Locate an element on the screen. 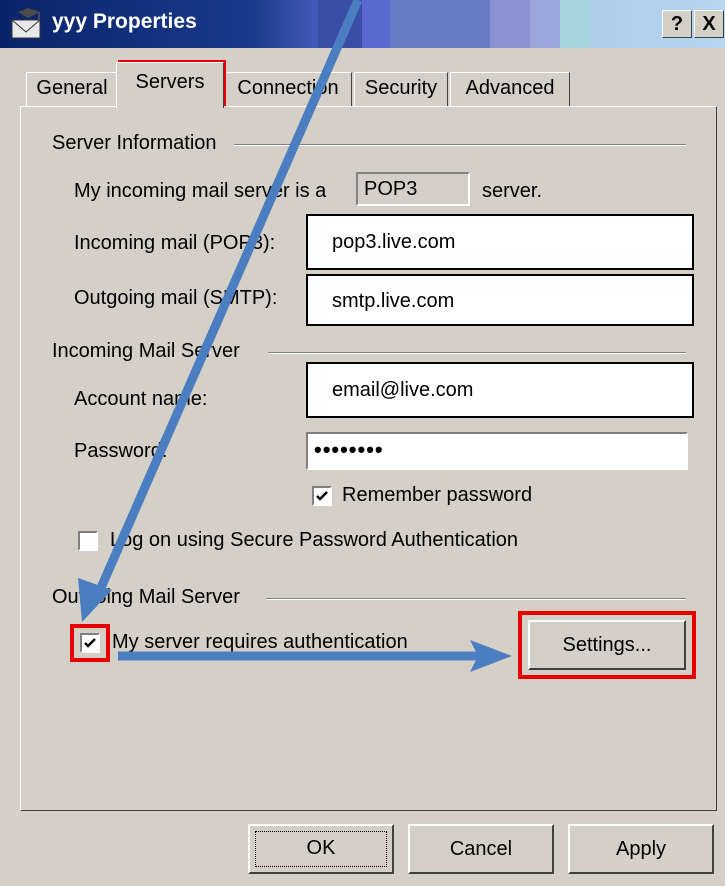 The image size is (725, 886). remember-password-checkbox is located at coordinates (322, 496).